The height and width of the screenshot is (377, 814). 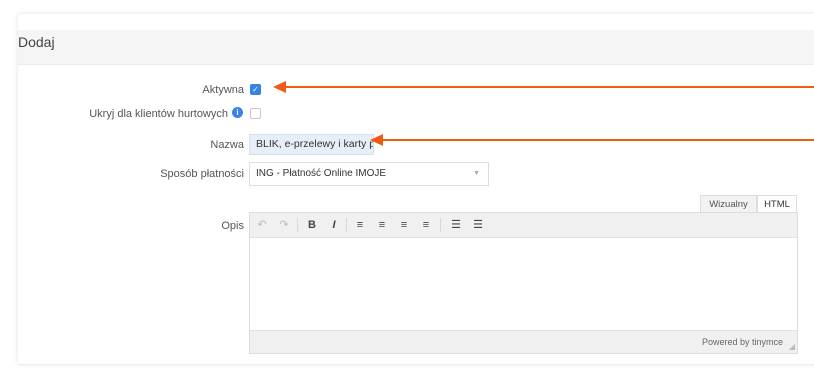 I want to click on card-title: Dodaj, so click(x=36, y=42).